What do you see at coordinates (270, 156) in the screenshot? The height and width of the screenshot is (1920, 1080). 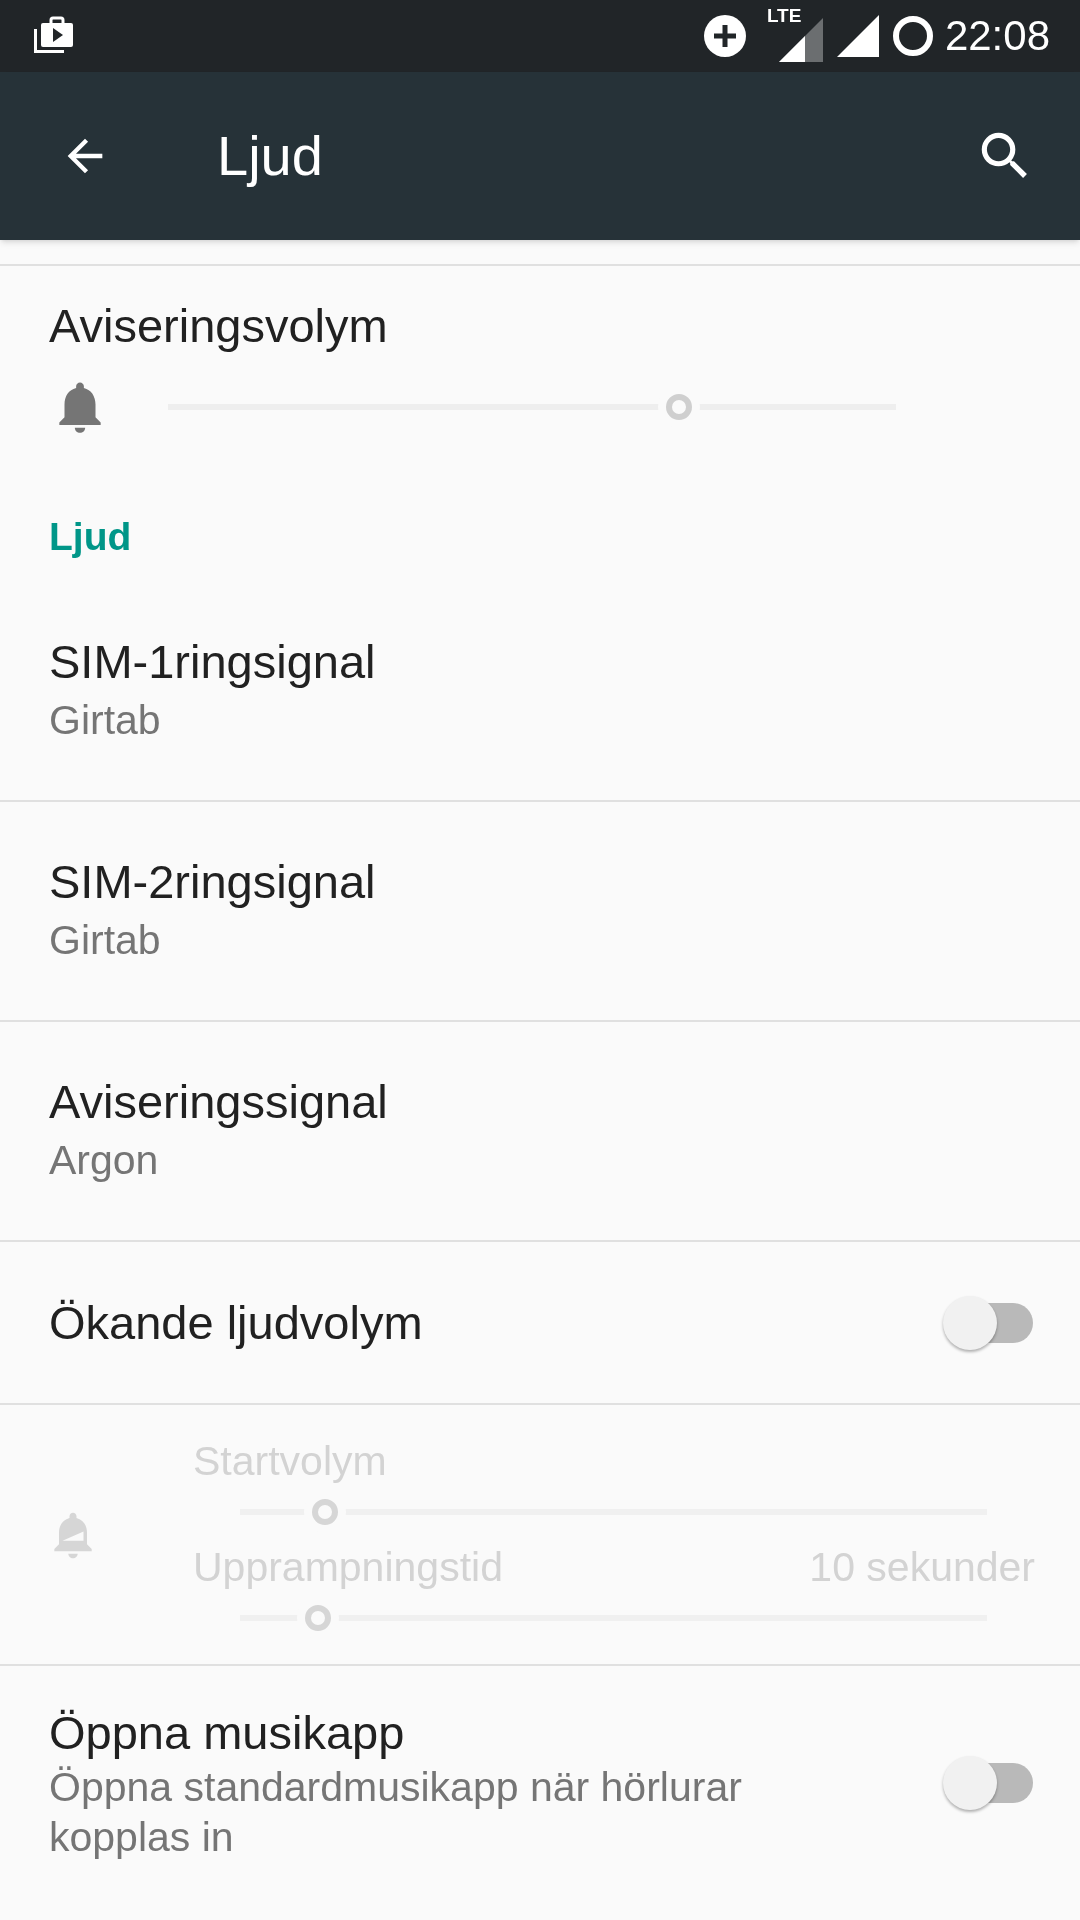 I see `toolbar-title: Ljud` at bounding box center [270, 156].